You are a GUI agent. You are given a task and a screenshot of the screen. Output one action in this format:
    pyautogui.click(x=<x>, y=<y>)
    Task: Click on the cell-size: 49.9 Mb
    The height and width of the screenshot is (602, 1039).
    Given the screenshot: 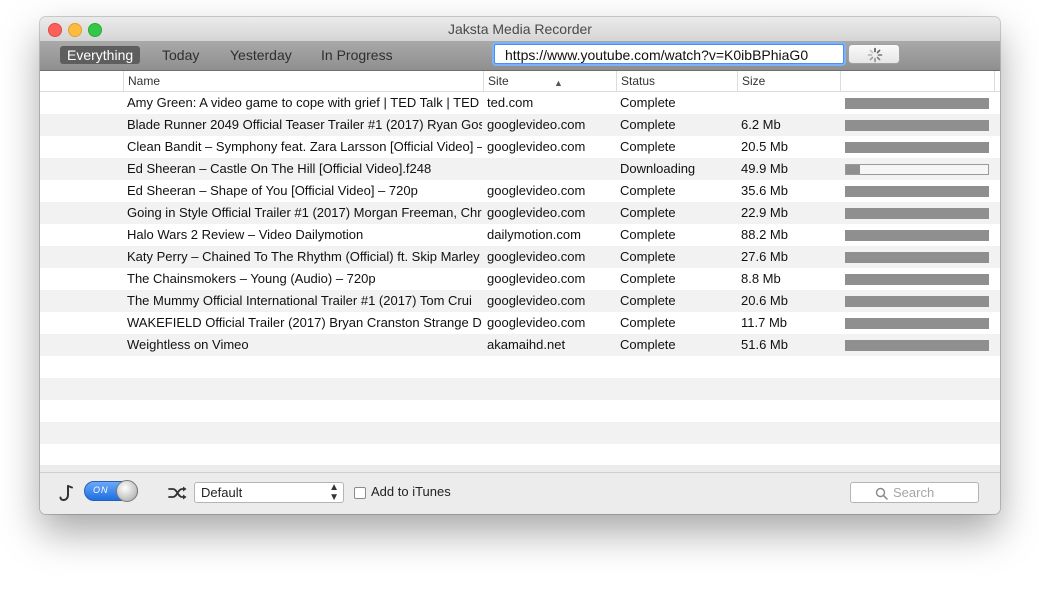 What is the action you would take?
    pyautogui.click(x=764, y=168)
    